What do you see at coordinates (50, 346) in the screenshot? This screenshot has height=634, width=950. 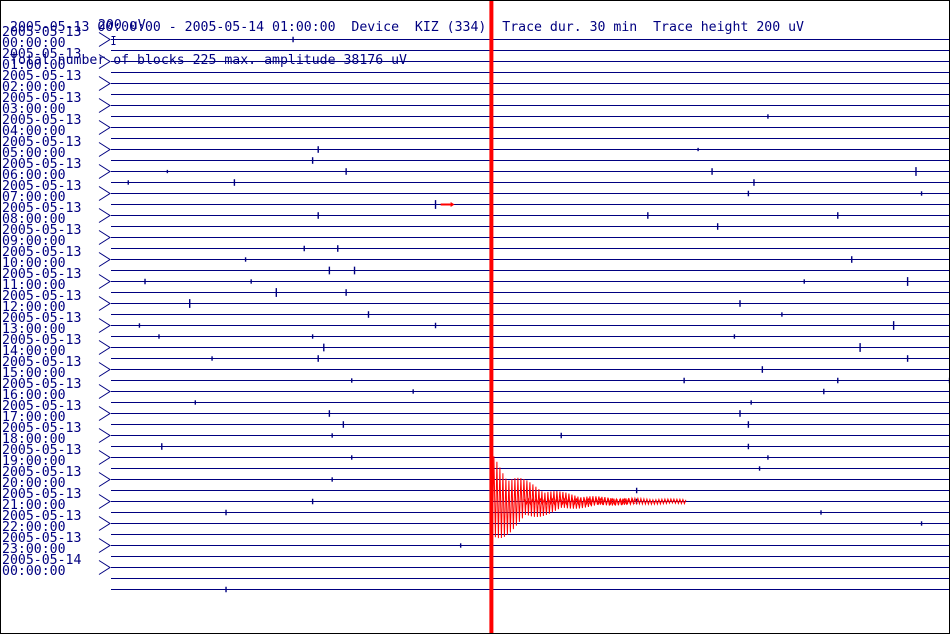 I see `time-label: 2005-05-13 14:00:00` at bounding box center [50, 346].